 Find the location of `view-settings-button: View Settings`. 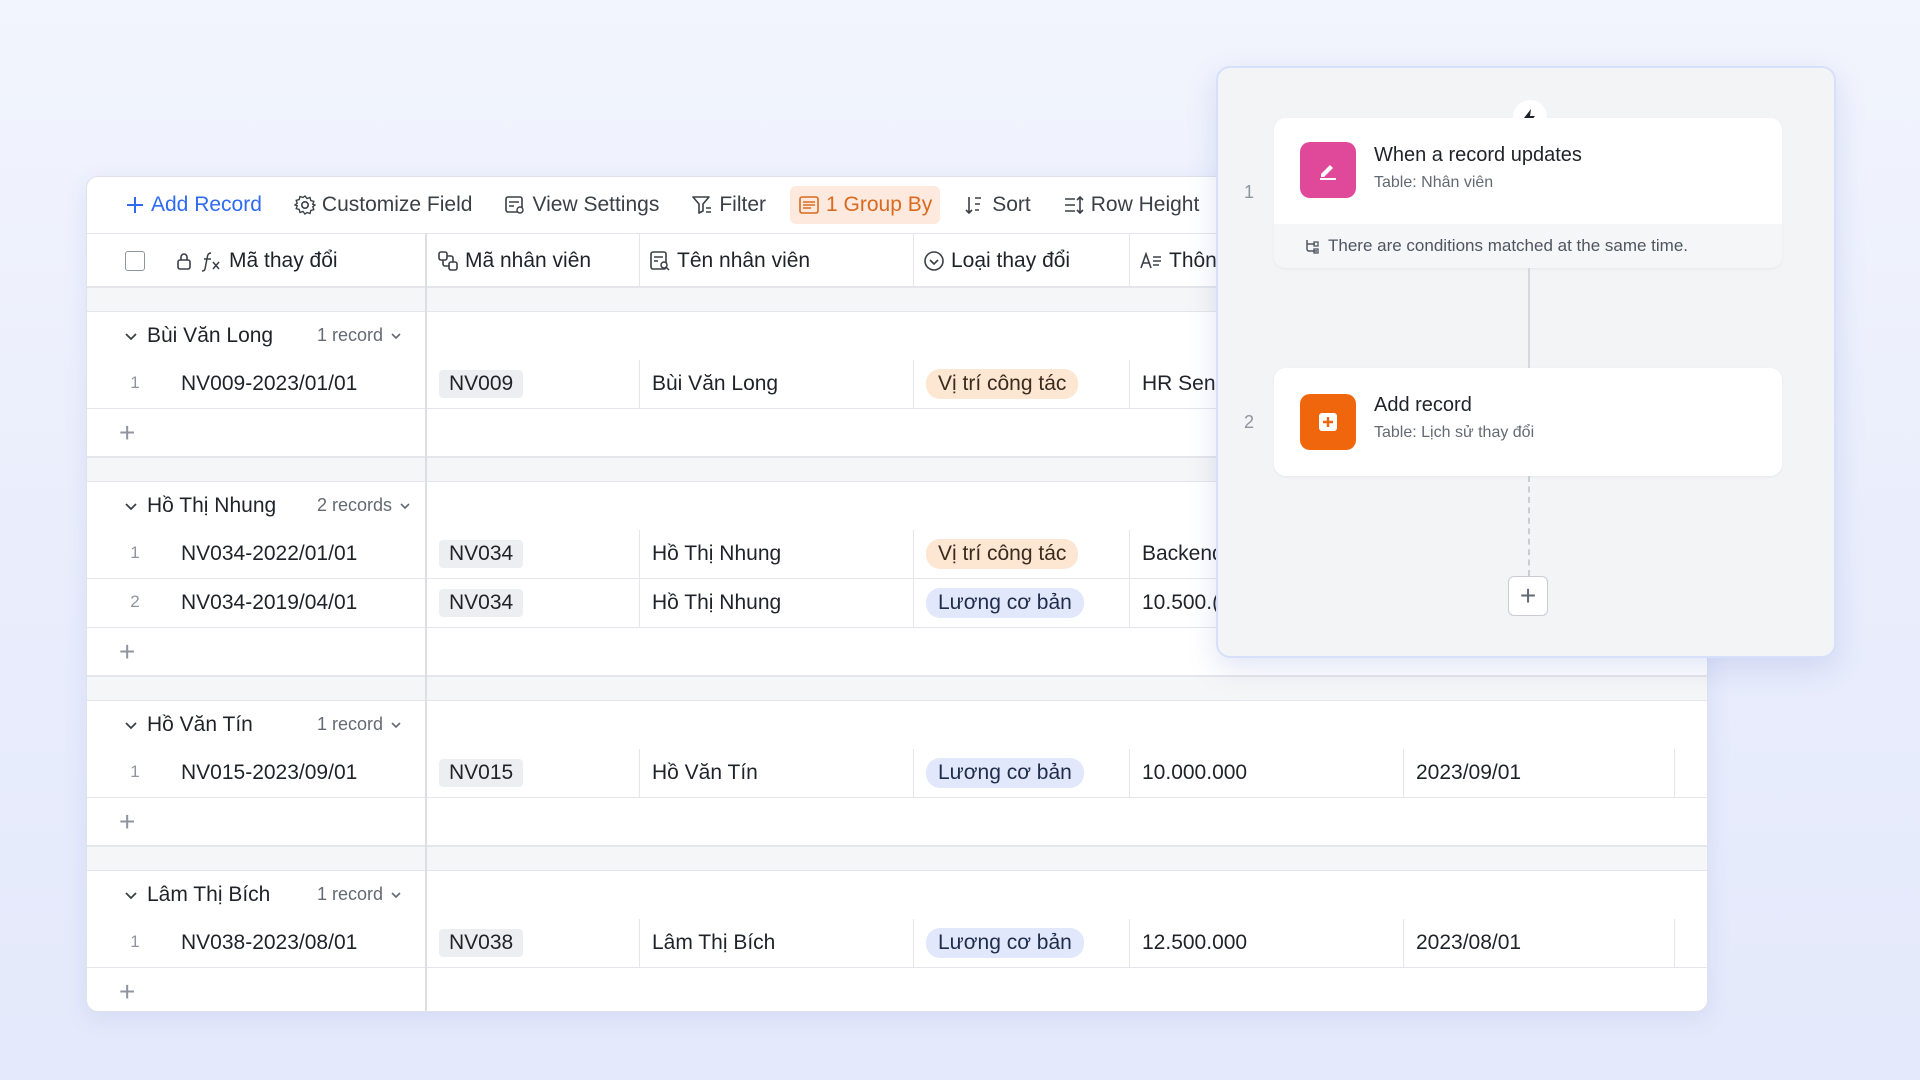

view-settings-button: View Settings is located at coordinates (581, 205).